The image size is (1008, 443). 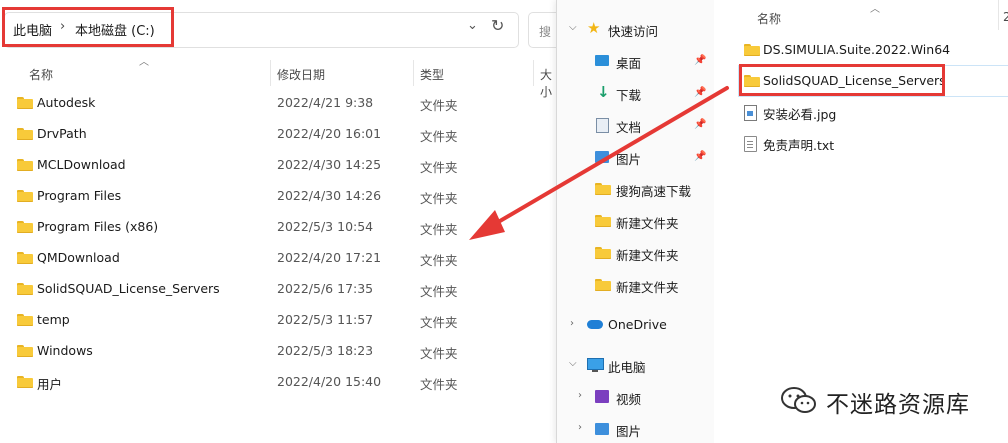 I want to click on column-header-type: 类型, so click(x=432, y=74).